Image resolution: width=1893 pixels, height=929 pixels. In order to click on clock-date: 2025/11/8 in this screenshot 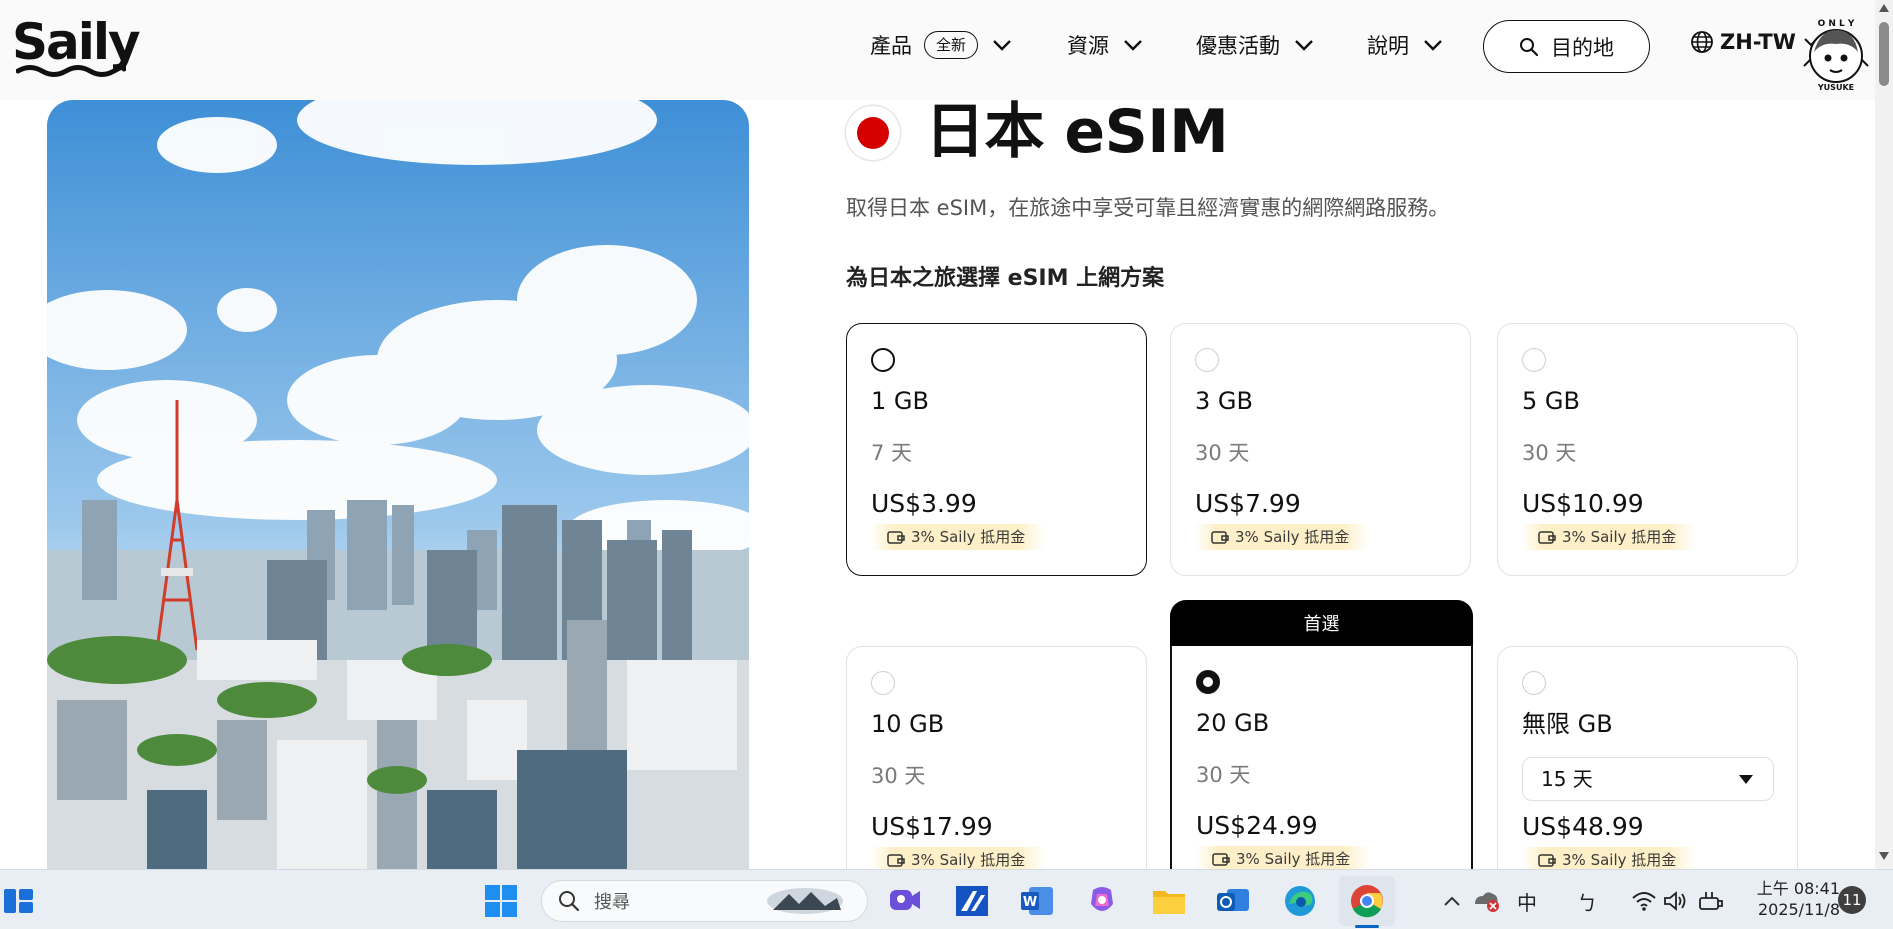, I will do `click(1798, 909)`.